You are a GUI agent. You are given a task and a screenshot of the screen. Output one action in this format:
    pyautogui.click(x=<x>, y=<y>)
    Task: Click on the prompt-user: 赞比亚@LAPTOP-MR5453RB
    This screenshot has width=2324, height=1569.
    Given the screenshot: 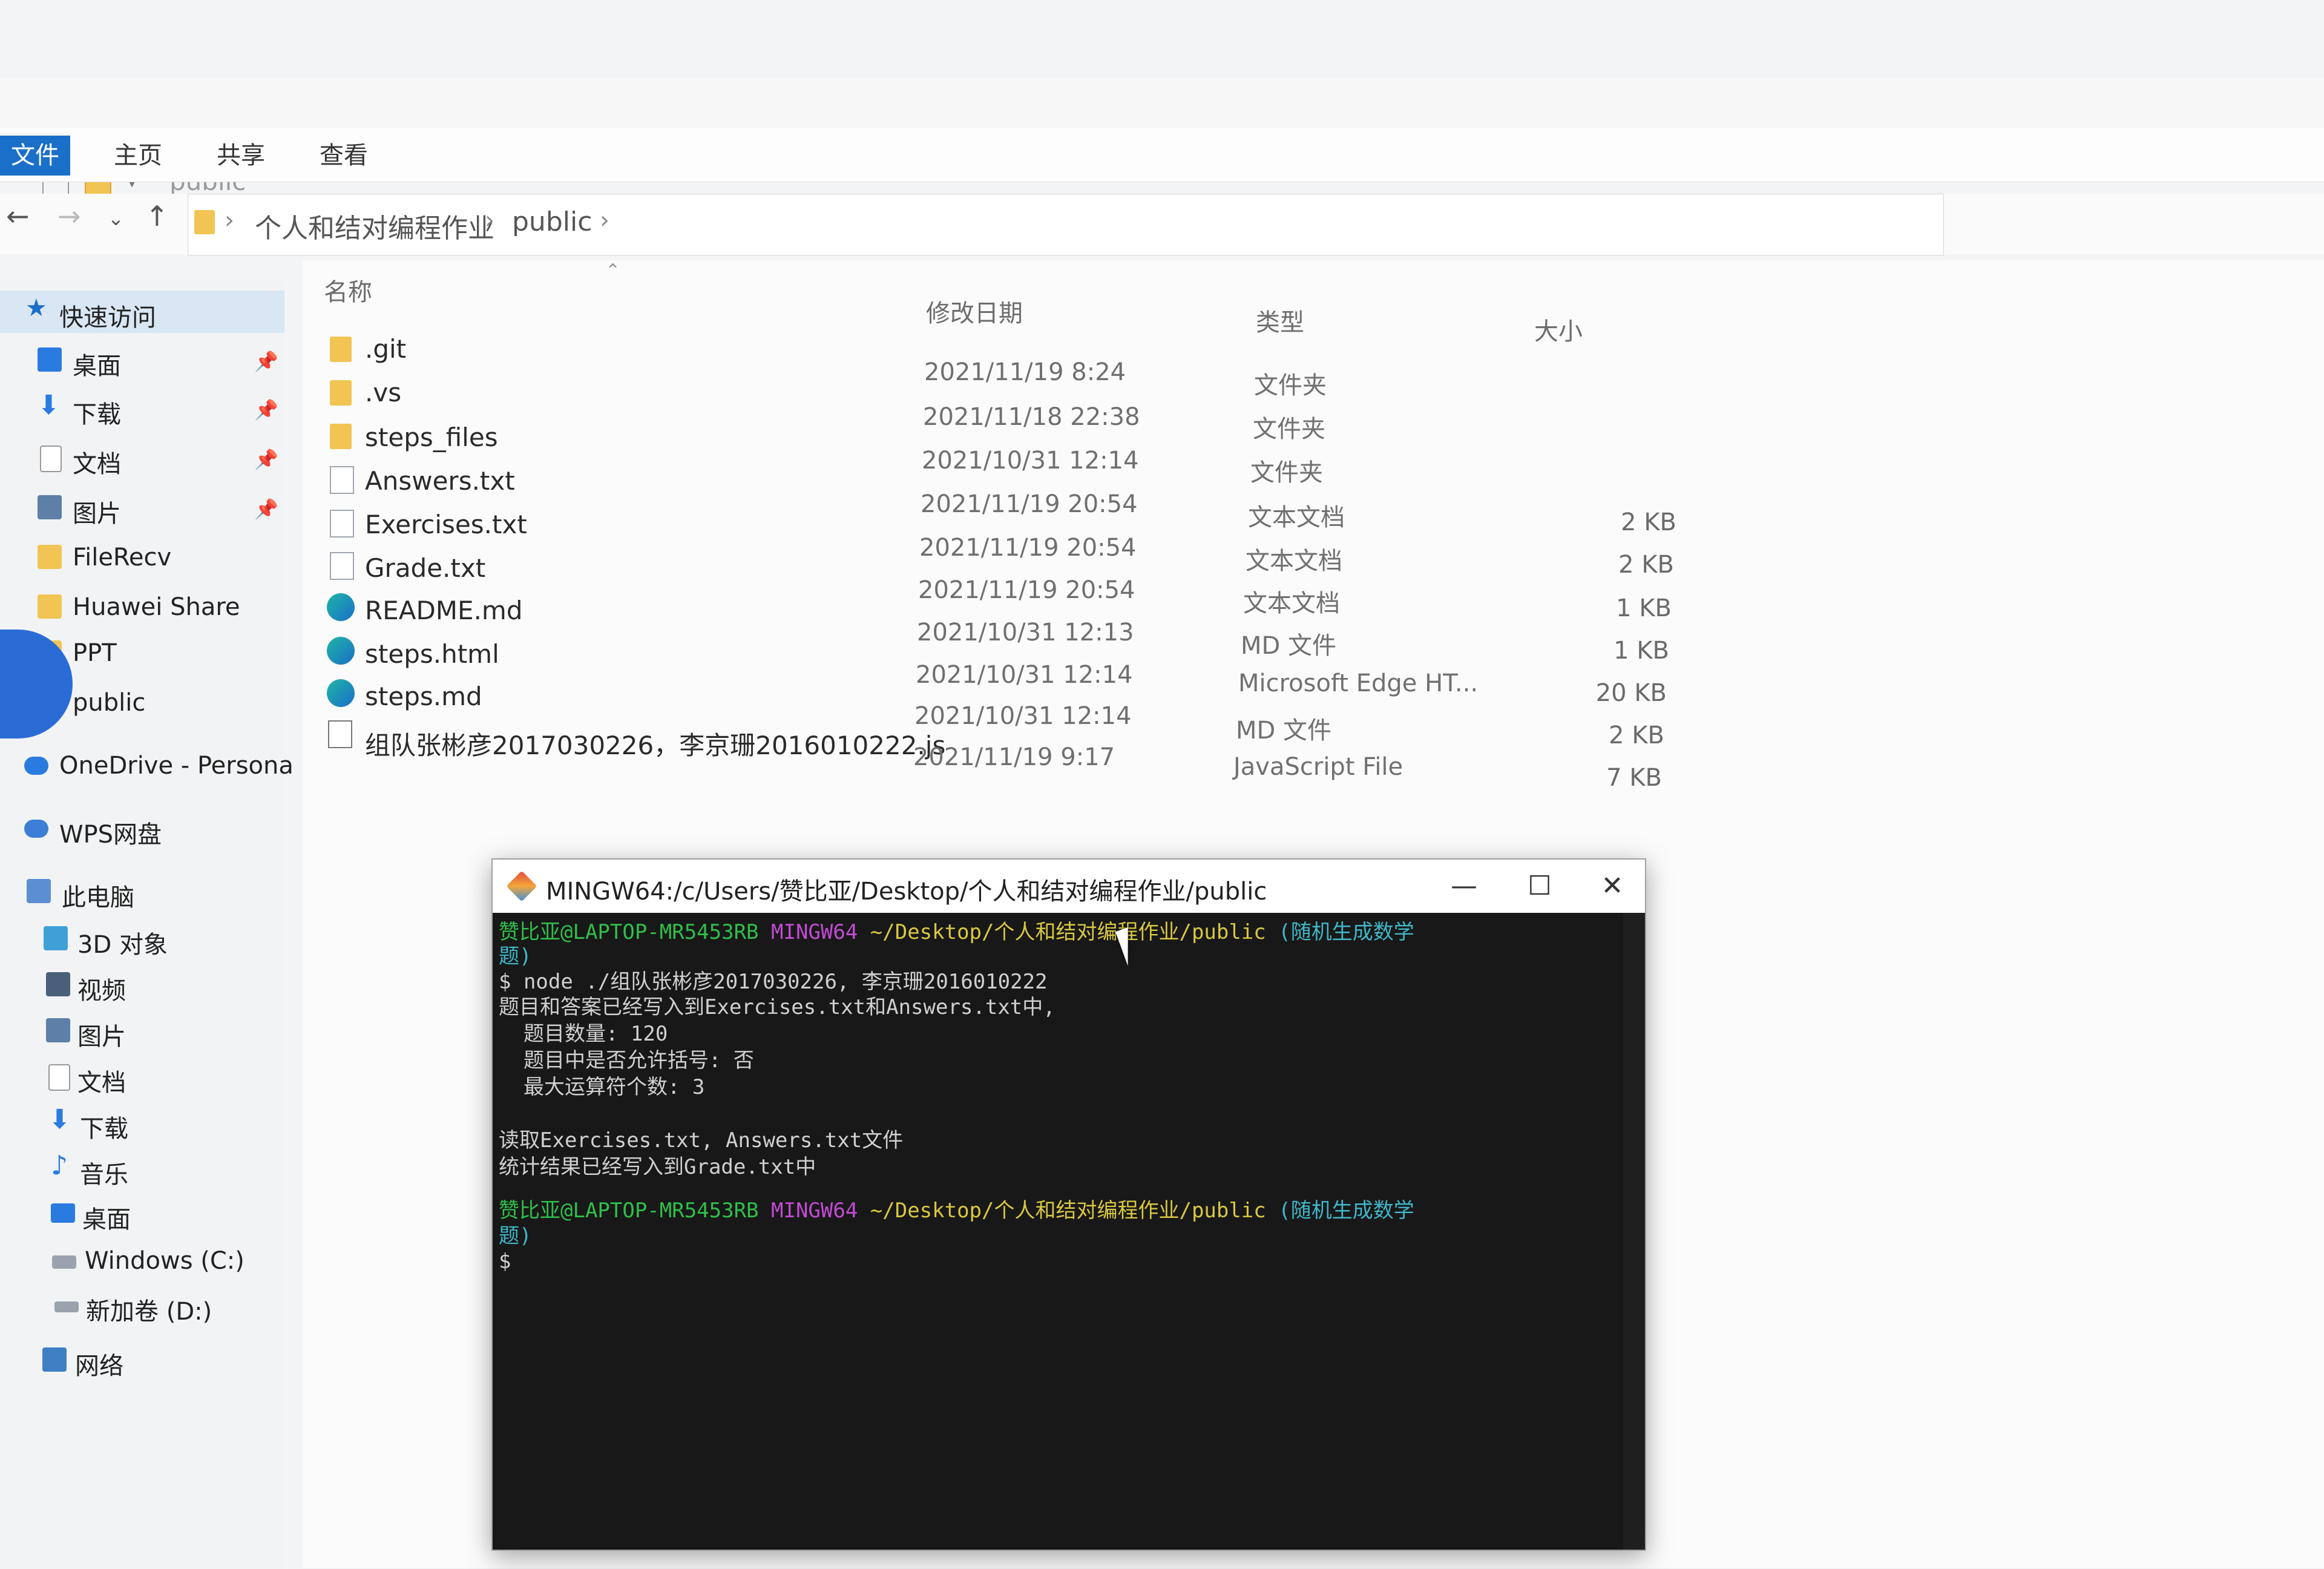 What is the action you would take?
    pyautogui.click(x=629, y=1211)
    